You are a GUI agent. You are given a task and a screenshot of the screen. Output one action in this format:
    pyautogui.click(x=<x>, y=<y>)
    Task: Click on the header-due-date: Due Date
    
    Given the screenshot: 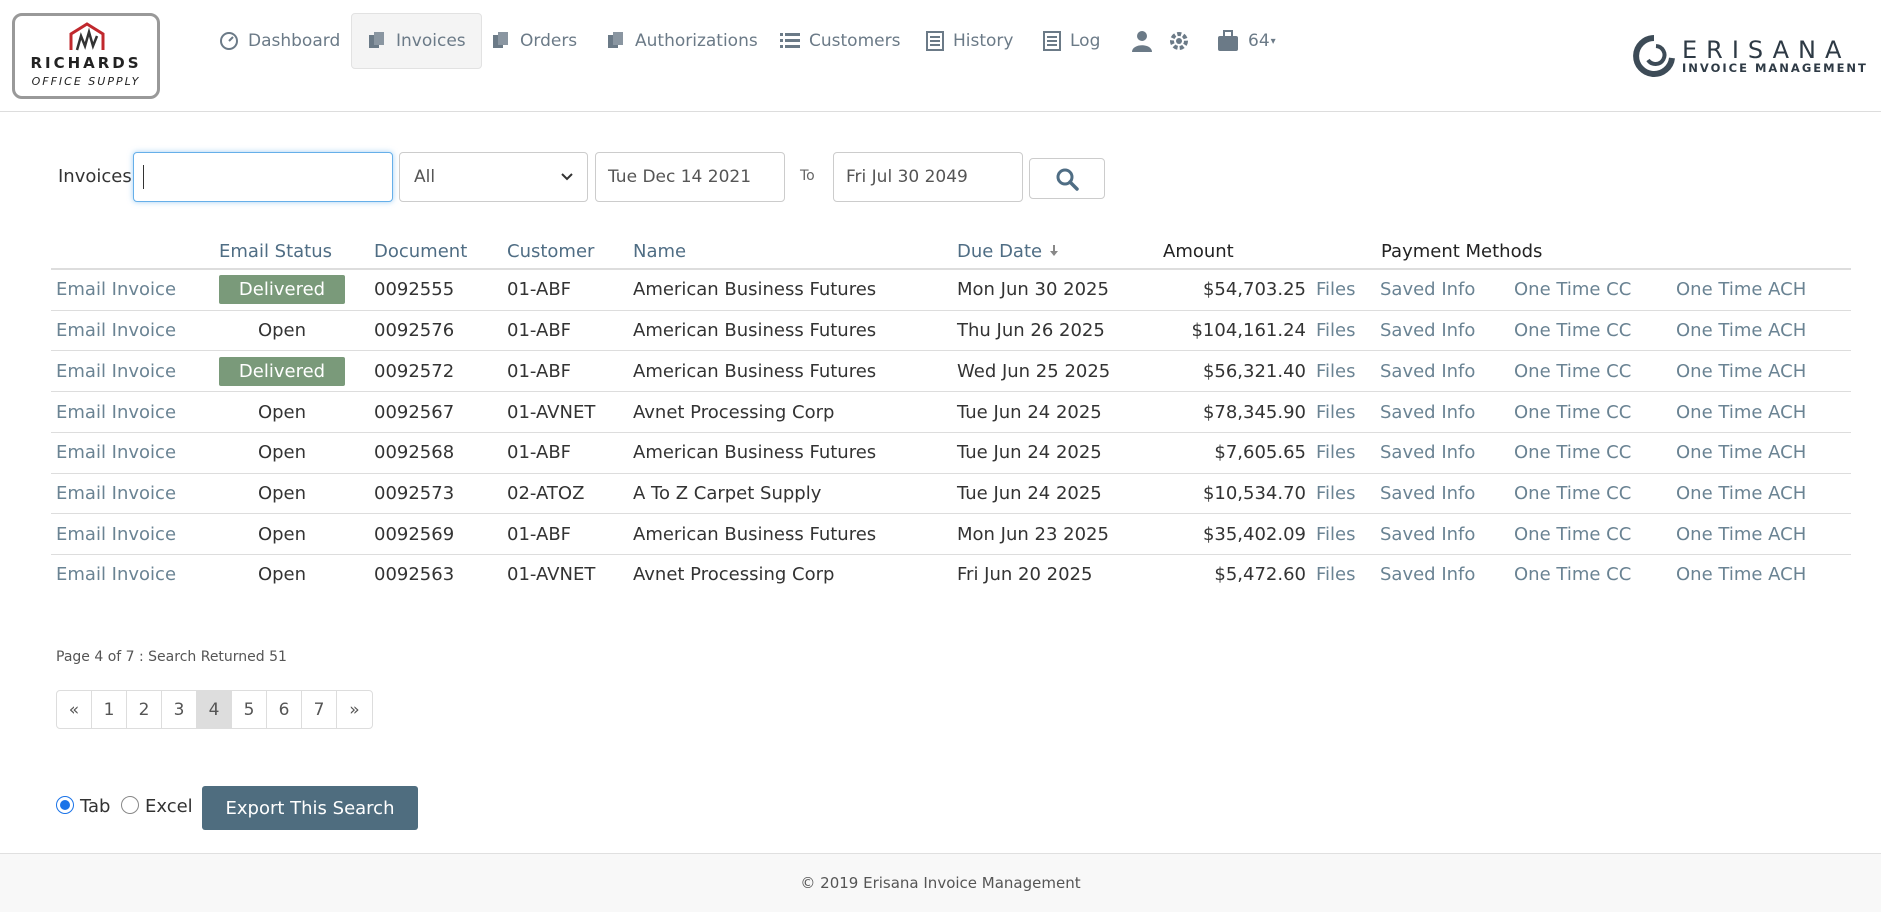 What is the action you would take?
    pyautogui.click(x=1008, y=251)
    